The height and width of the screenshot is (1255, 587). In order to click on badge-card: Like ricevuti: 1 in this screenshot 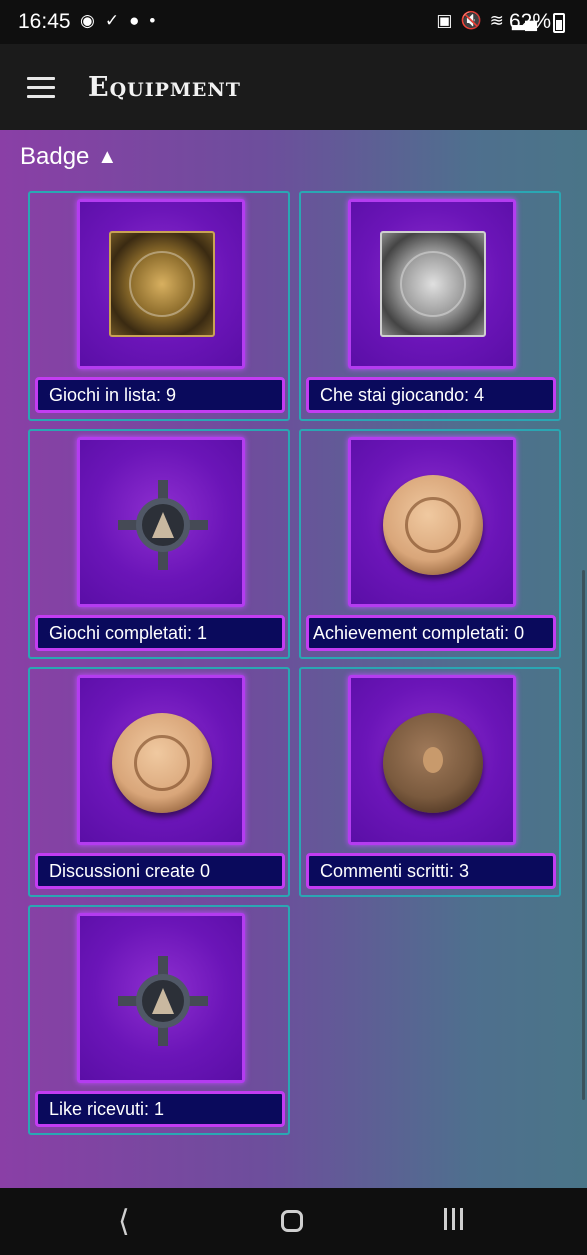, I will do `click(159, 1020)`.